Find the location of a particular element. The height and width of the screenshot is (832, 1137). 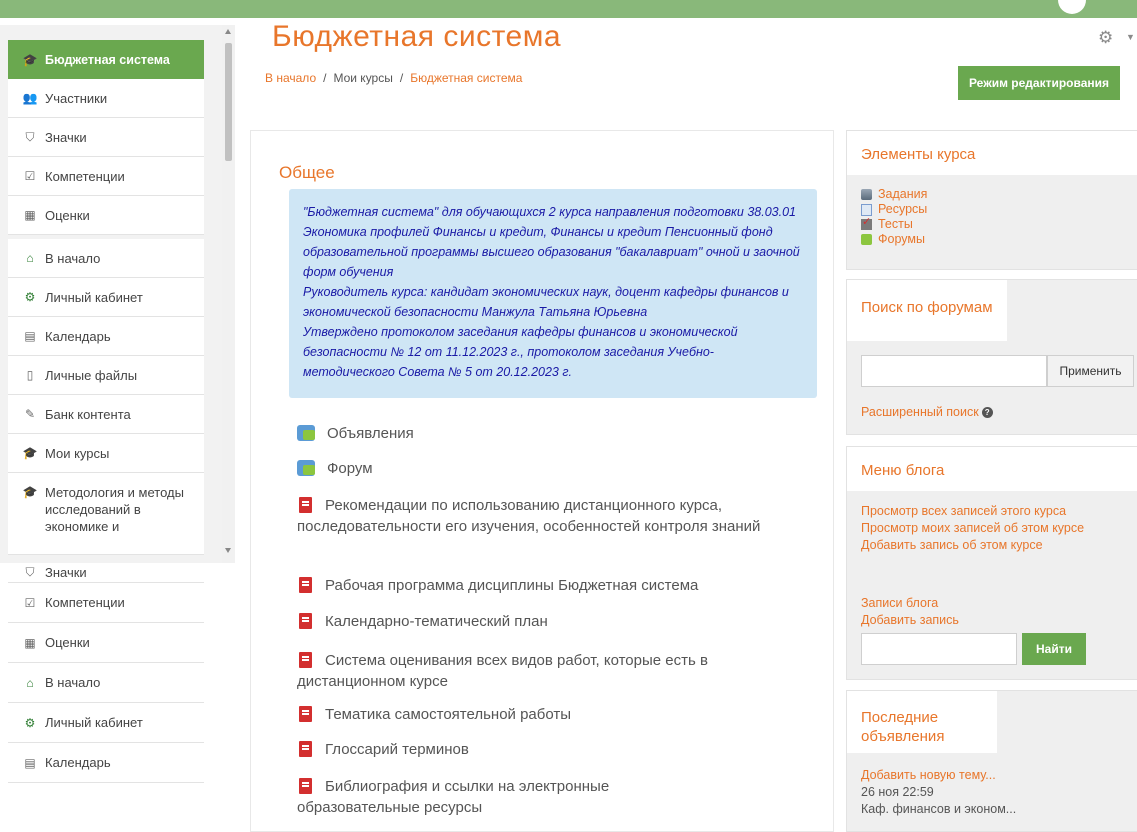

breadcrumb-my-courses: Мои курсы is located at coordinates (362, 78).